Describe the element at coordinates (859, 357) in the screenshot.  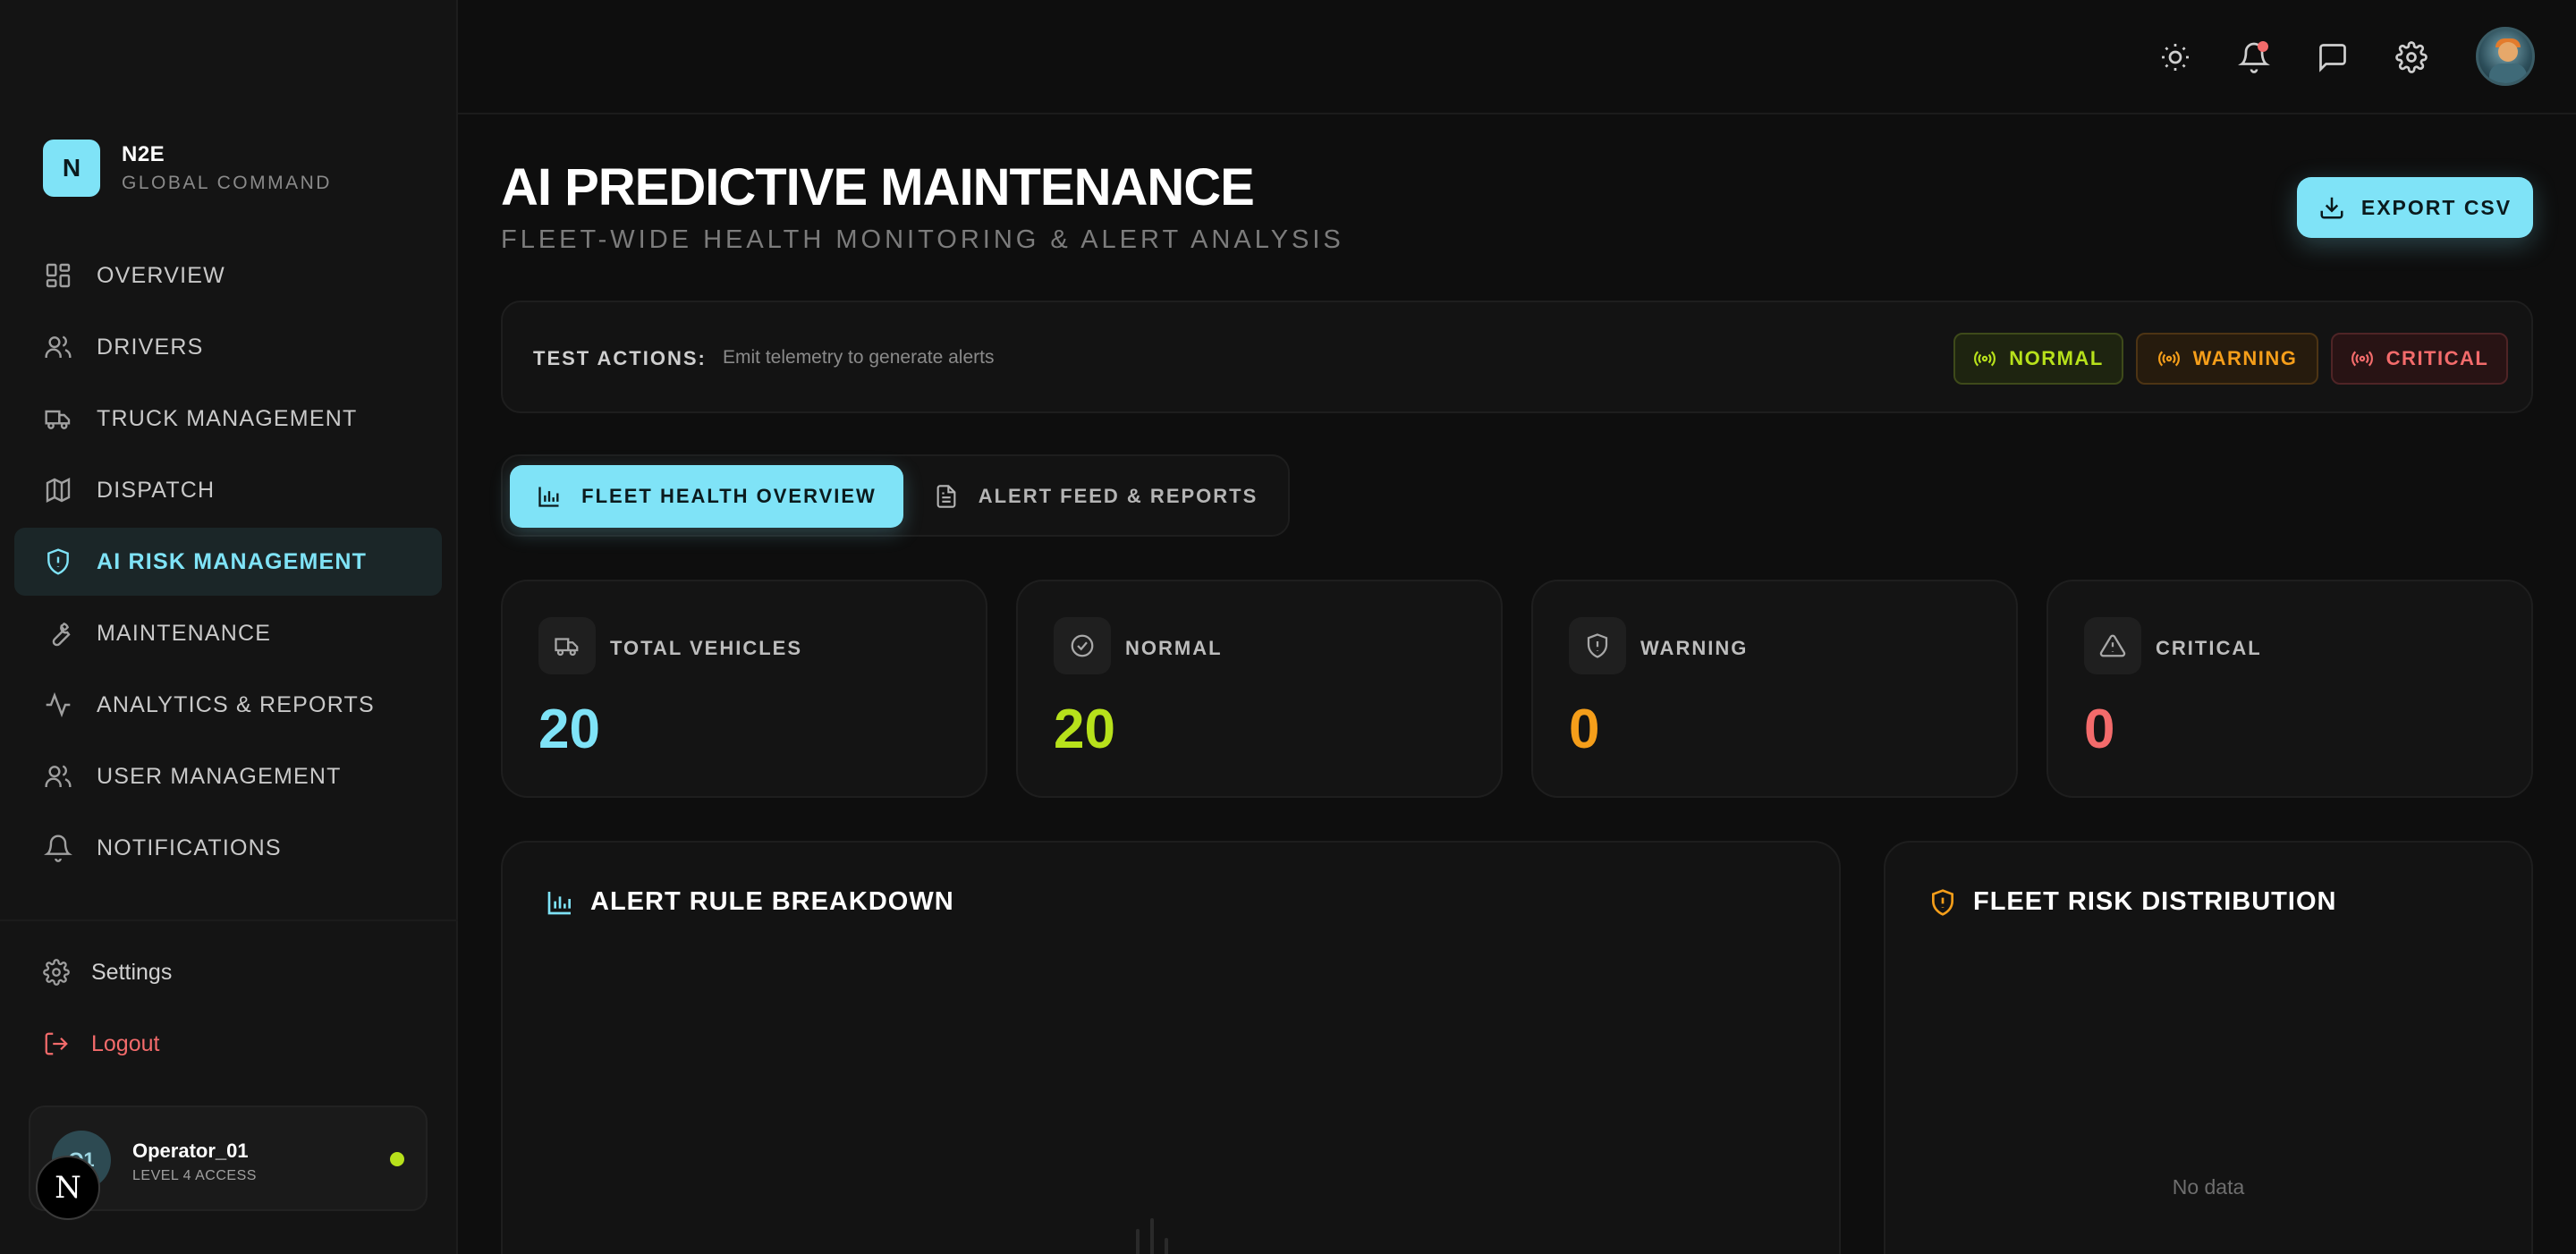
I see `test-actions-description: Emit telemetry to generate alerts` at that location.